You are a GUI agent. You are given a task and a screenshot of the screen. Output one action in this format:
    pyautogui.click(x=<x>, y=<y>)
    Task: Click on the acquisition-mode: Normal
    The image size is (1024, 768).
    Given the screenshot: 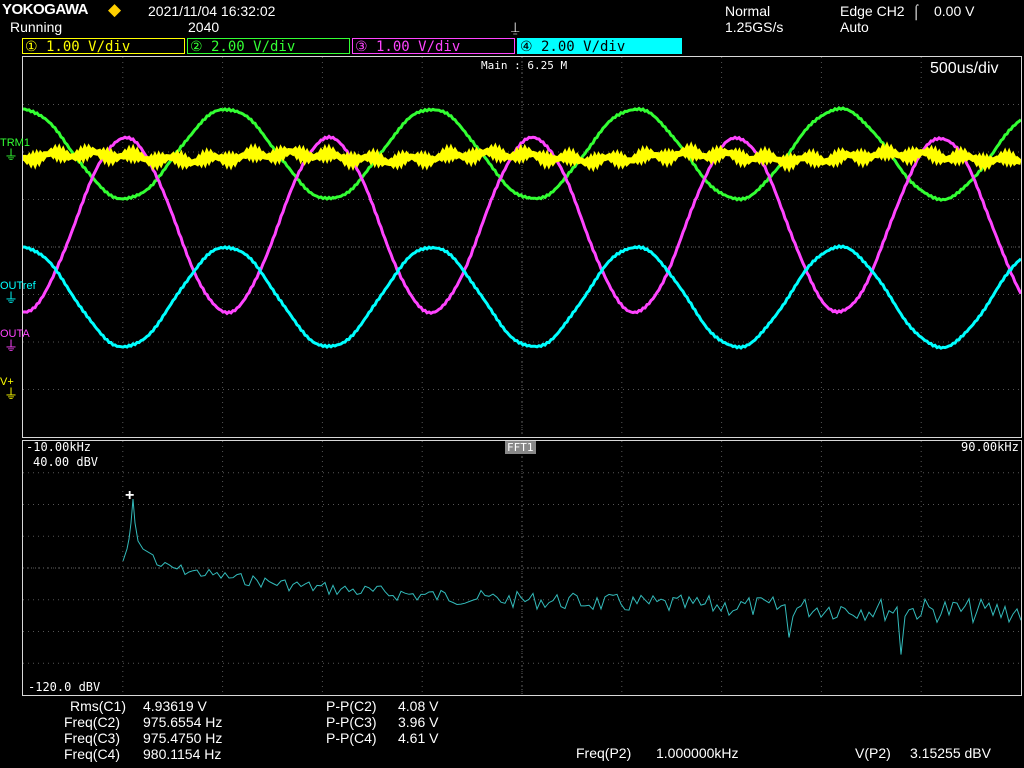 What is the action you would take?
    pyautogui.click(x=748, y=11)
    